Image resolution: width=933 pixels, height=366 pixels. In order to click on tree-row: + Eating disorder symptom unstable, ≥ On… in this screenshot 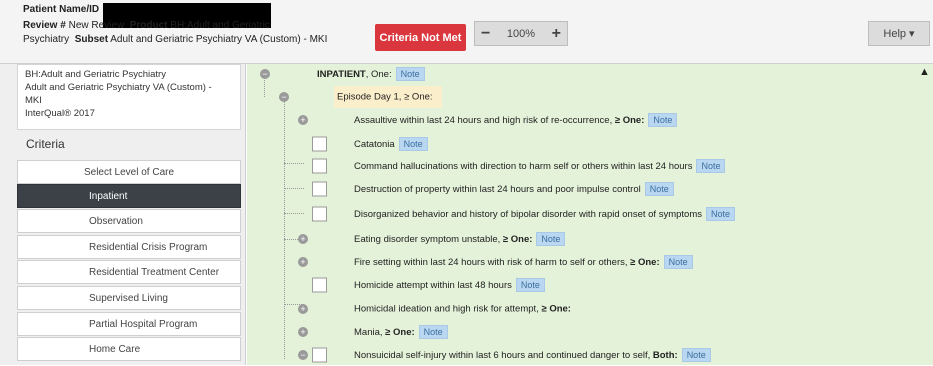, I will do `click(590, 239)`.